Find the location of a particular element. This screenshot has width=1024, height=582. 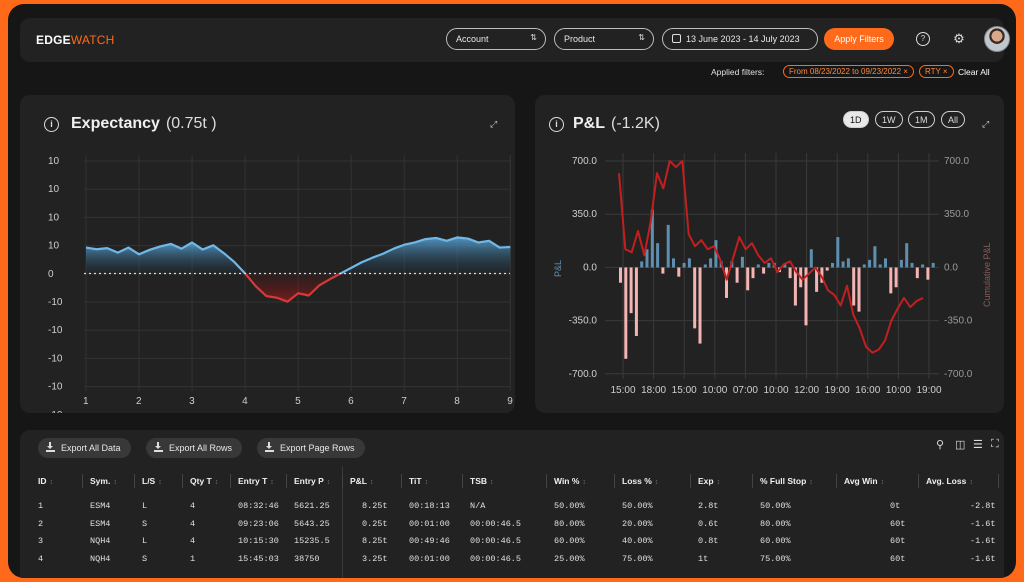

x-tick-label: 12:00 is located at coordinates (806, 390).